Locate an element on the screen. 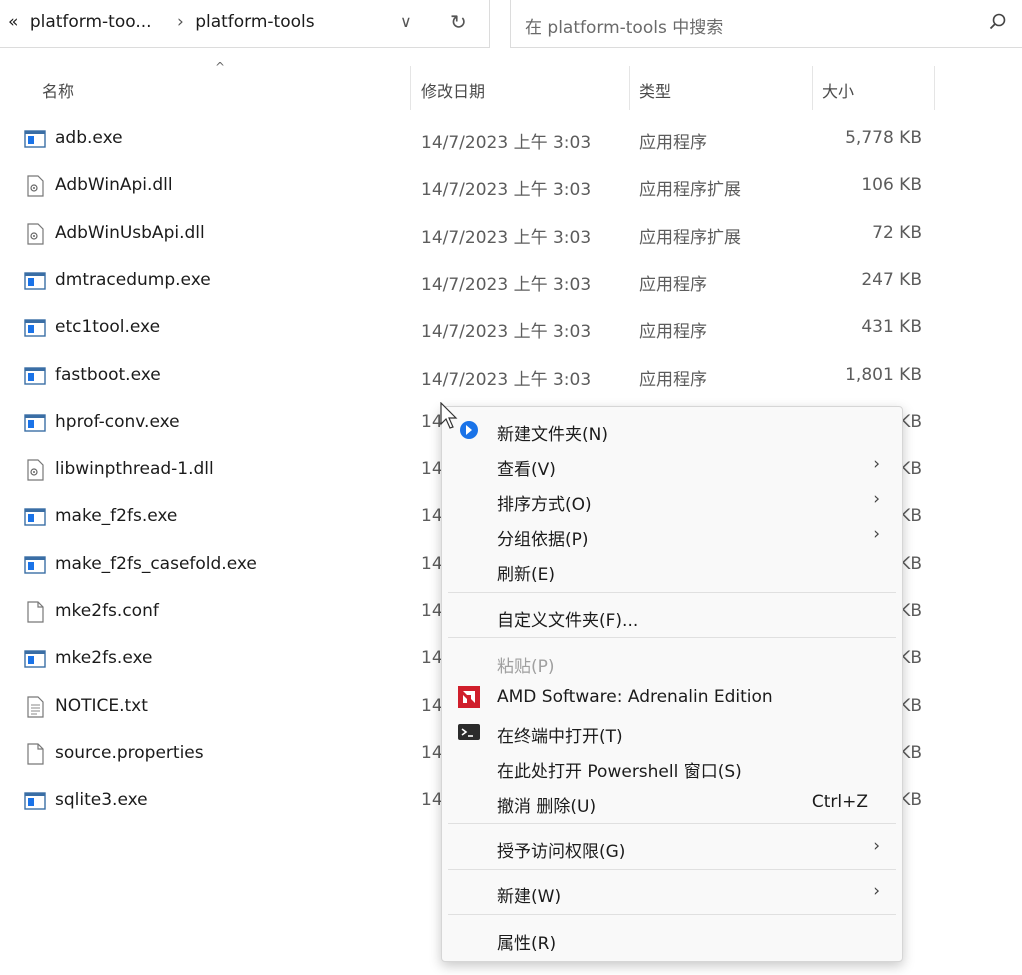  menu-label: 刷新(E) is located at coordinates (526, 575).